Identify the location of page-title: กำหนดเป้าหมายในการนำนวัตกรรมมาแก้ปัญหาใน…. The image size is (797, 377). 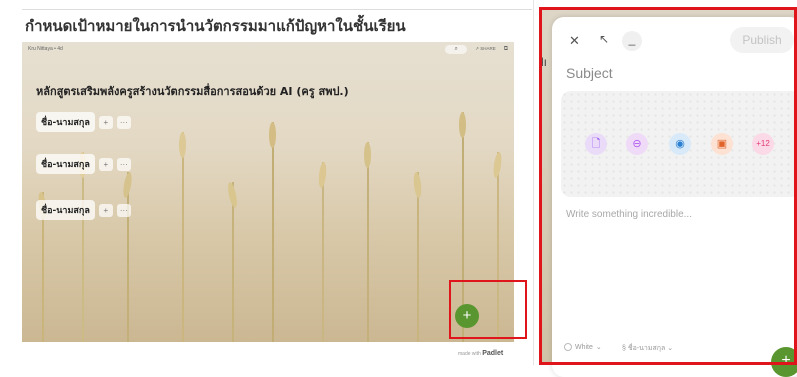
(215, 26).